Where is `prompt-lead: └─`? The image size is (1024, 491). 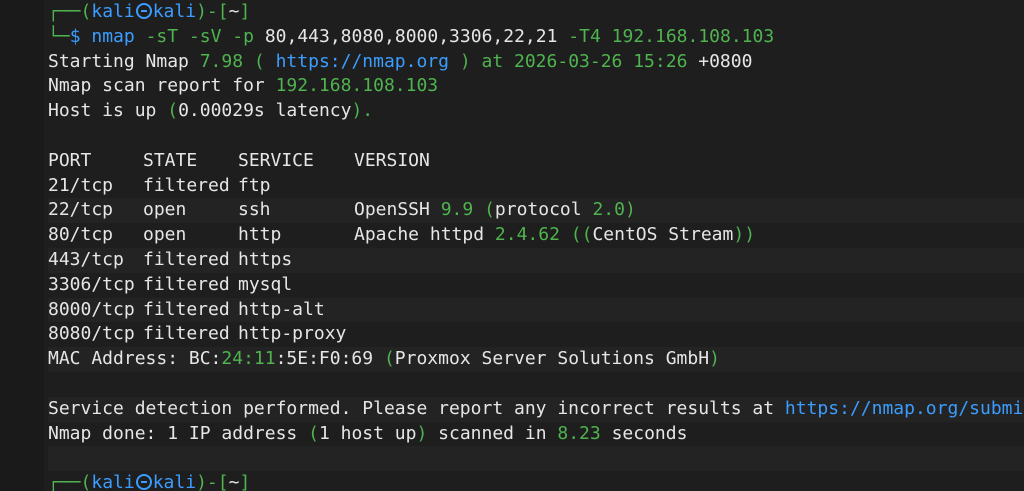 prompt-lead: └─ is located at coordinates (59, 36).